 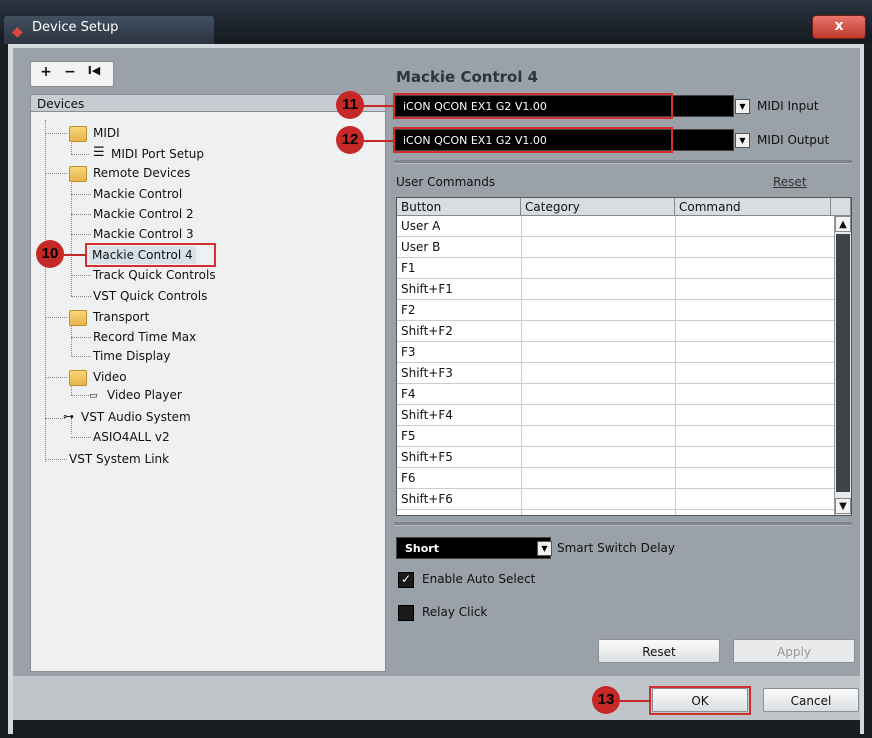 I want to click on tree-item-mackie-control: Mackie Control, so click(x=137, y=194).